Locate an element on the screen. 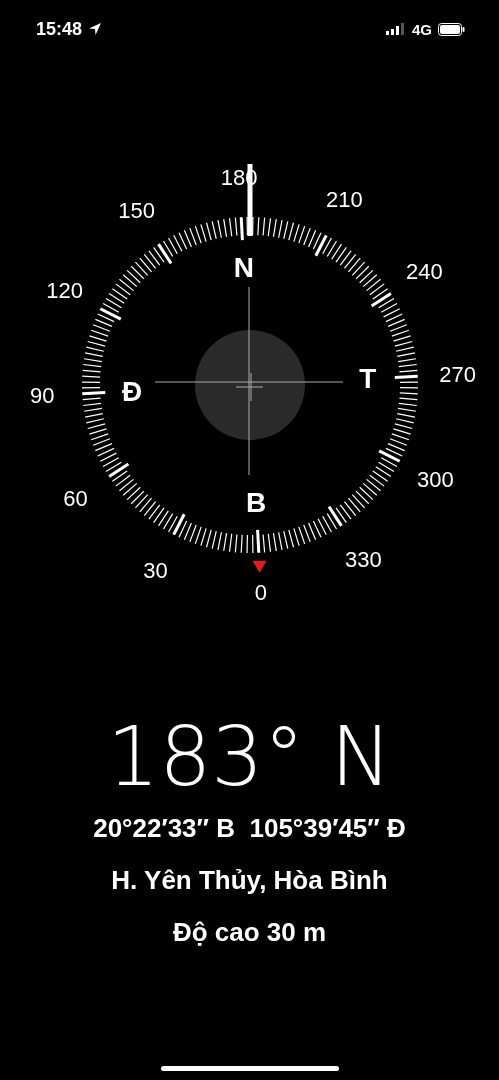  location-arrow-icon is located at coordinates (95, 29).